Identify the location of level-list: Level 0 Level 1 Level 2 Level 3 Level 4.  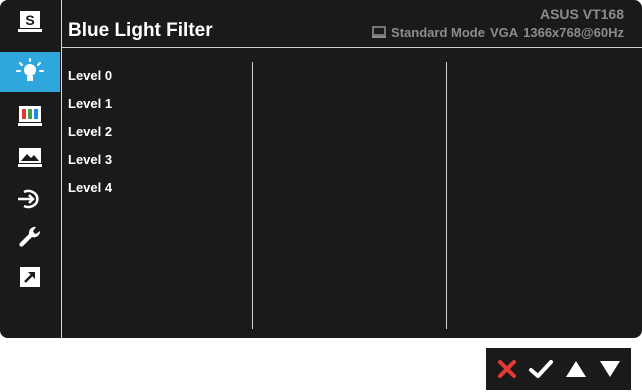
(90, 138).